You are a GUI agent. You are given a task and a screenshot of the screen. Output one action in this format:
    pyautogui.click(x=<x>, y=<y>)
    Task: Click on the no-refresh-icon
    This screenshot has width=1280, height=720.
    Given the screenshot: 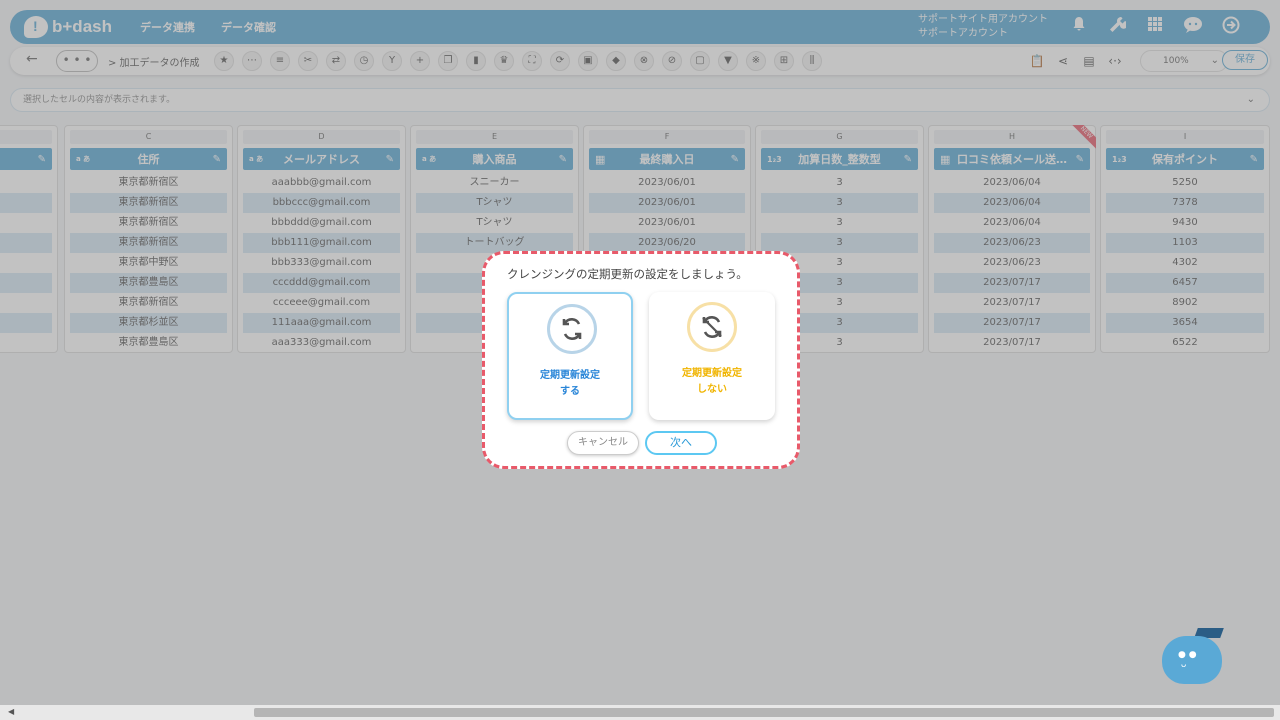 What is the action you would take?
    pyautogui.click(x=712, y=327)
    